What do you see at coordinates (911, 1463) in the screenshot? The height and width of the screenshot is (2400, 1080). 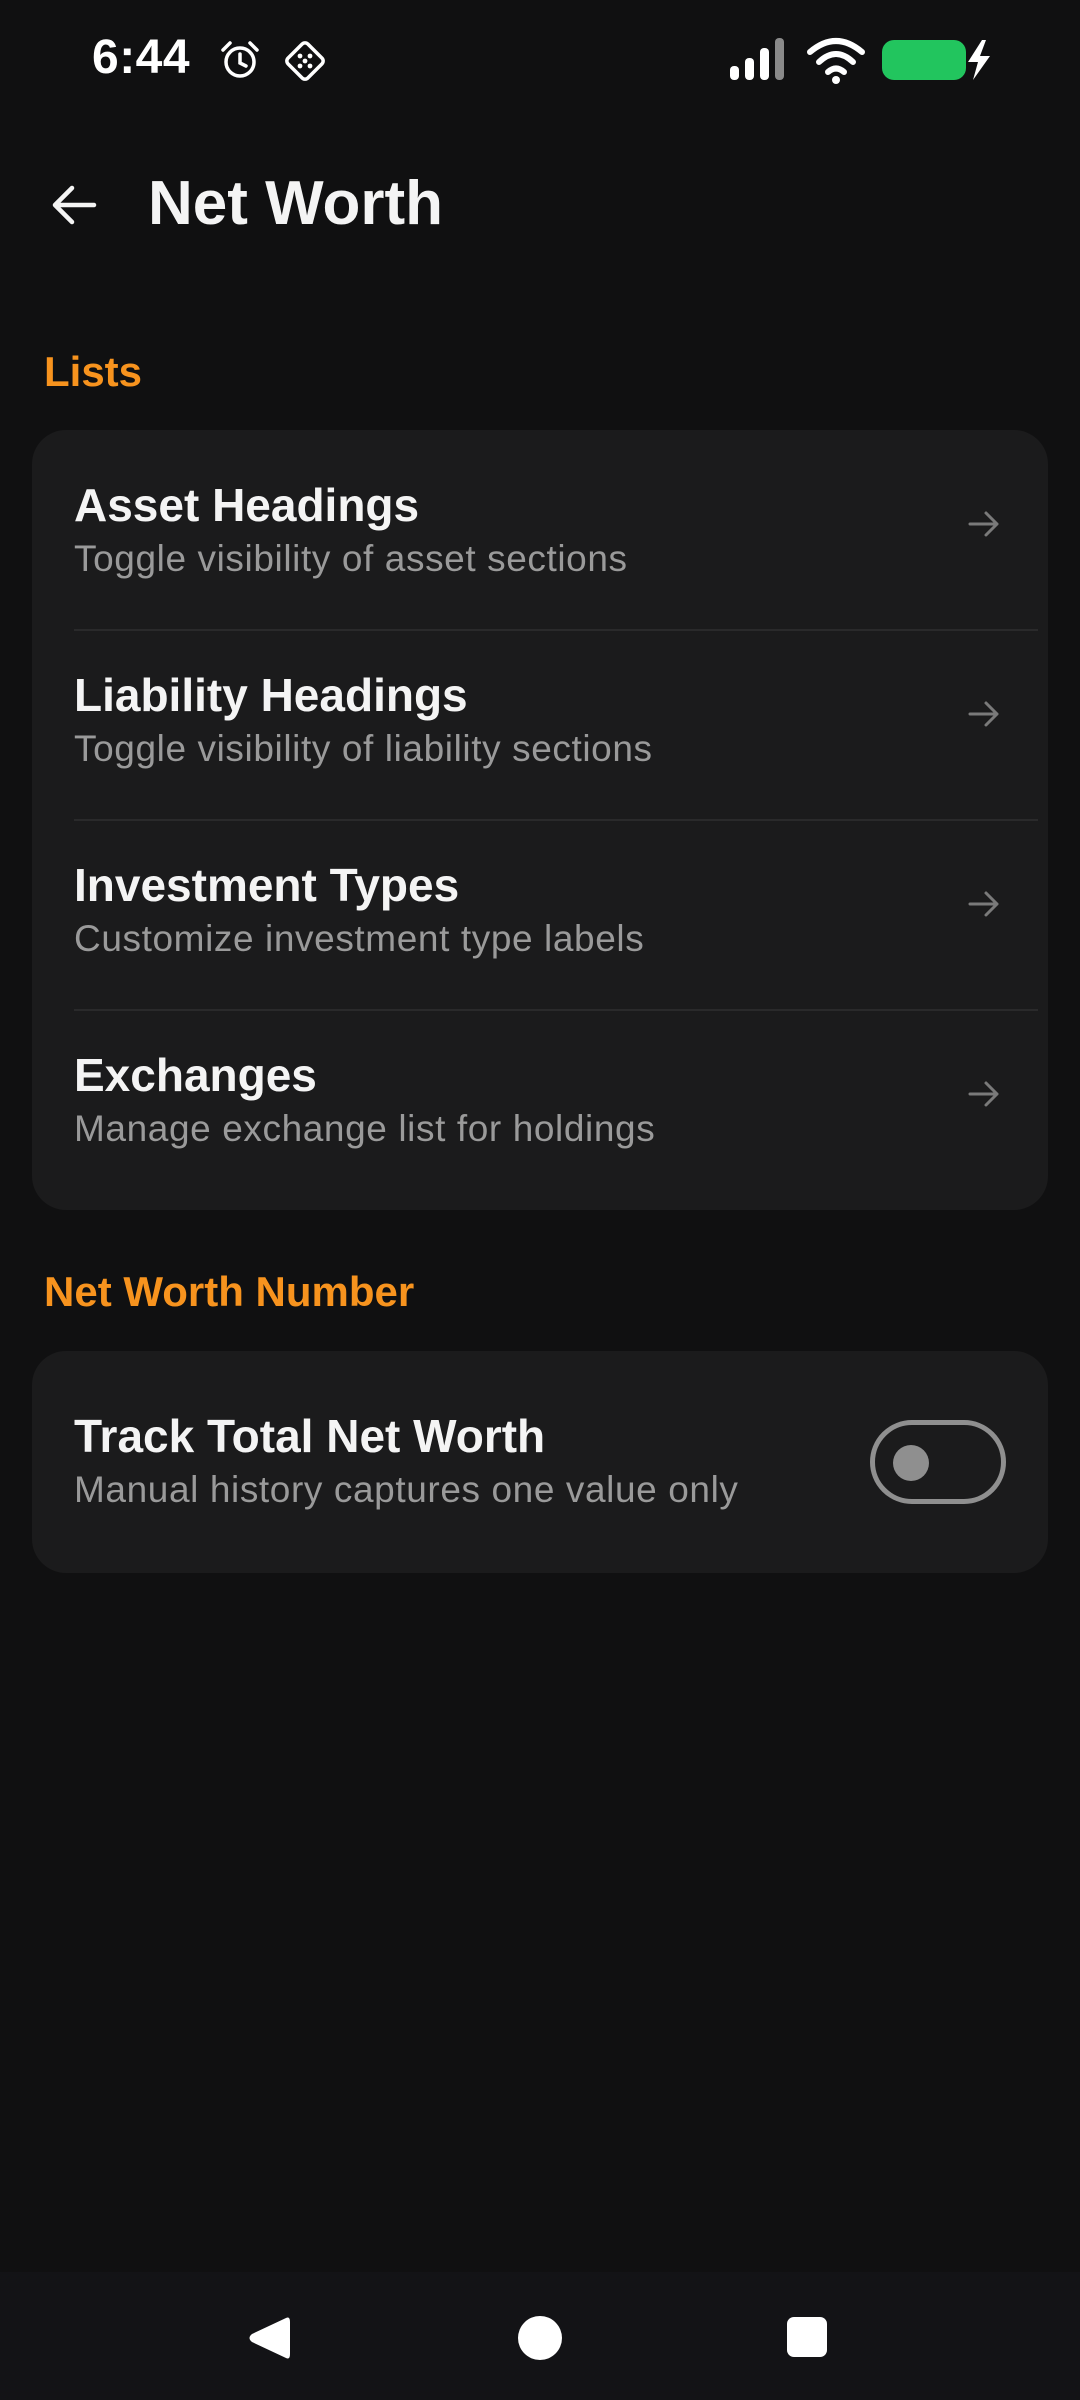 I see `switch-knob` at bounding box center [911, 1463].